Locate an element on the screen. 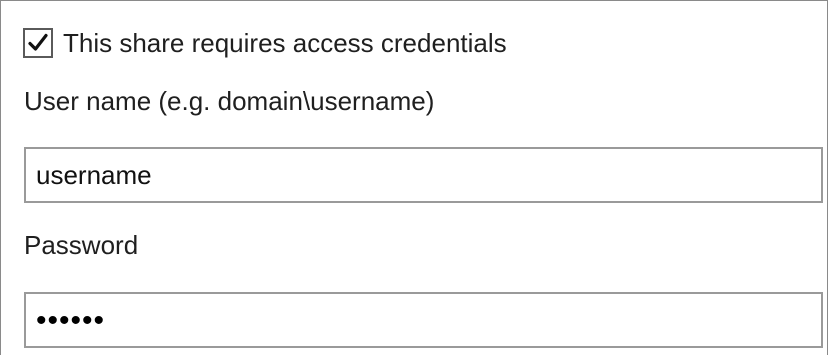  requires-credentials-checkbox is located at coordinates (38, 43).